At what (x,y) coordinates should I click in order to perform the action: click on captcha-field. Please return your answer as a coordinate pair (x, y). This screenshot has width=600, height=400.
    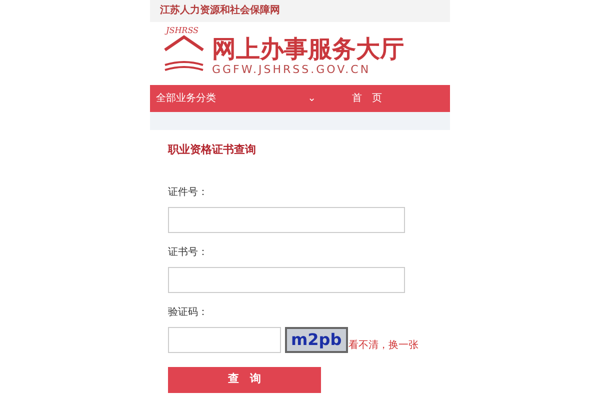
    Looking at the image, I should click on (224, 339).